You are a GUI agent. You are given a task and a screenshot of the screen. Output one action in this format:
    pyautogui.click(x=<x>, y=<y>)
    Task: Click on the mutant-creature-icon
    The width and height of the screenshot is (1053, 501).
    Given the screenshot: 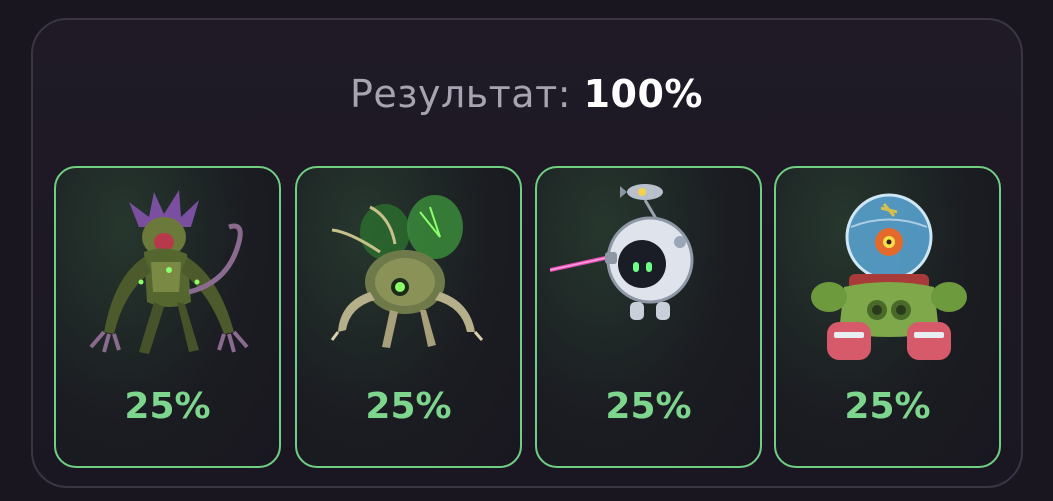 What is the action you would take?
    pyautogui.click(x=169, y=272)
    